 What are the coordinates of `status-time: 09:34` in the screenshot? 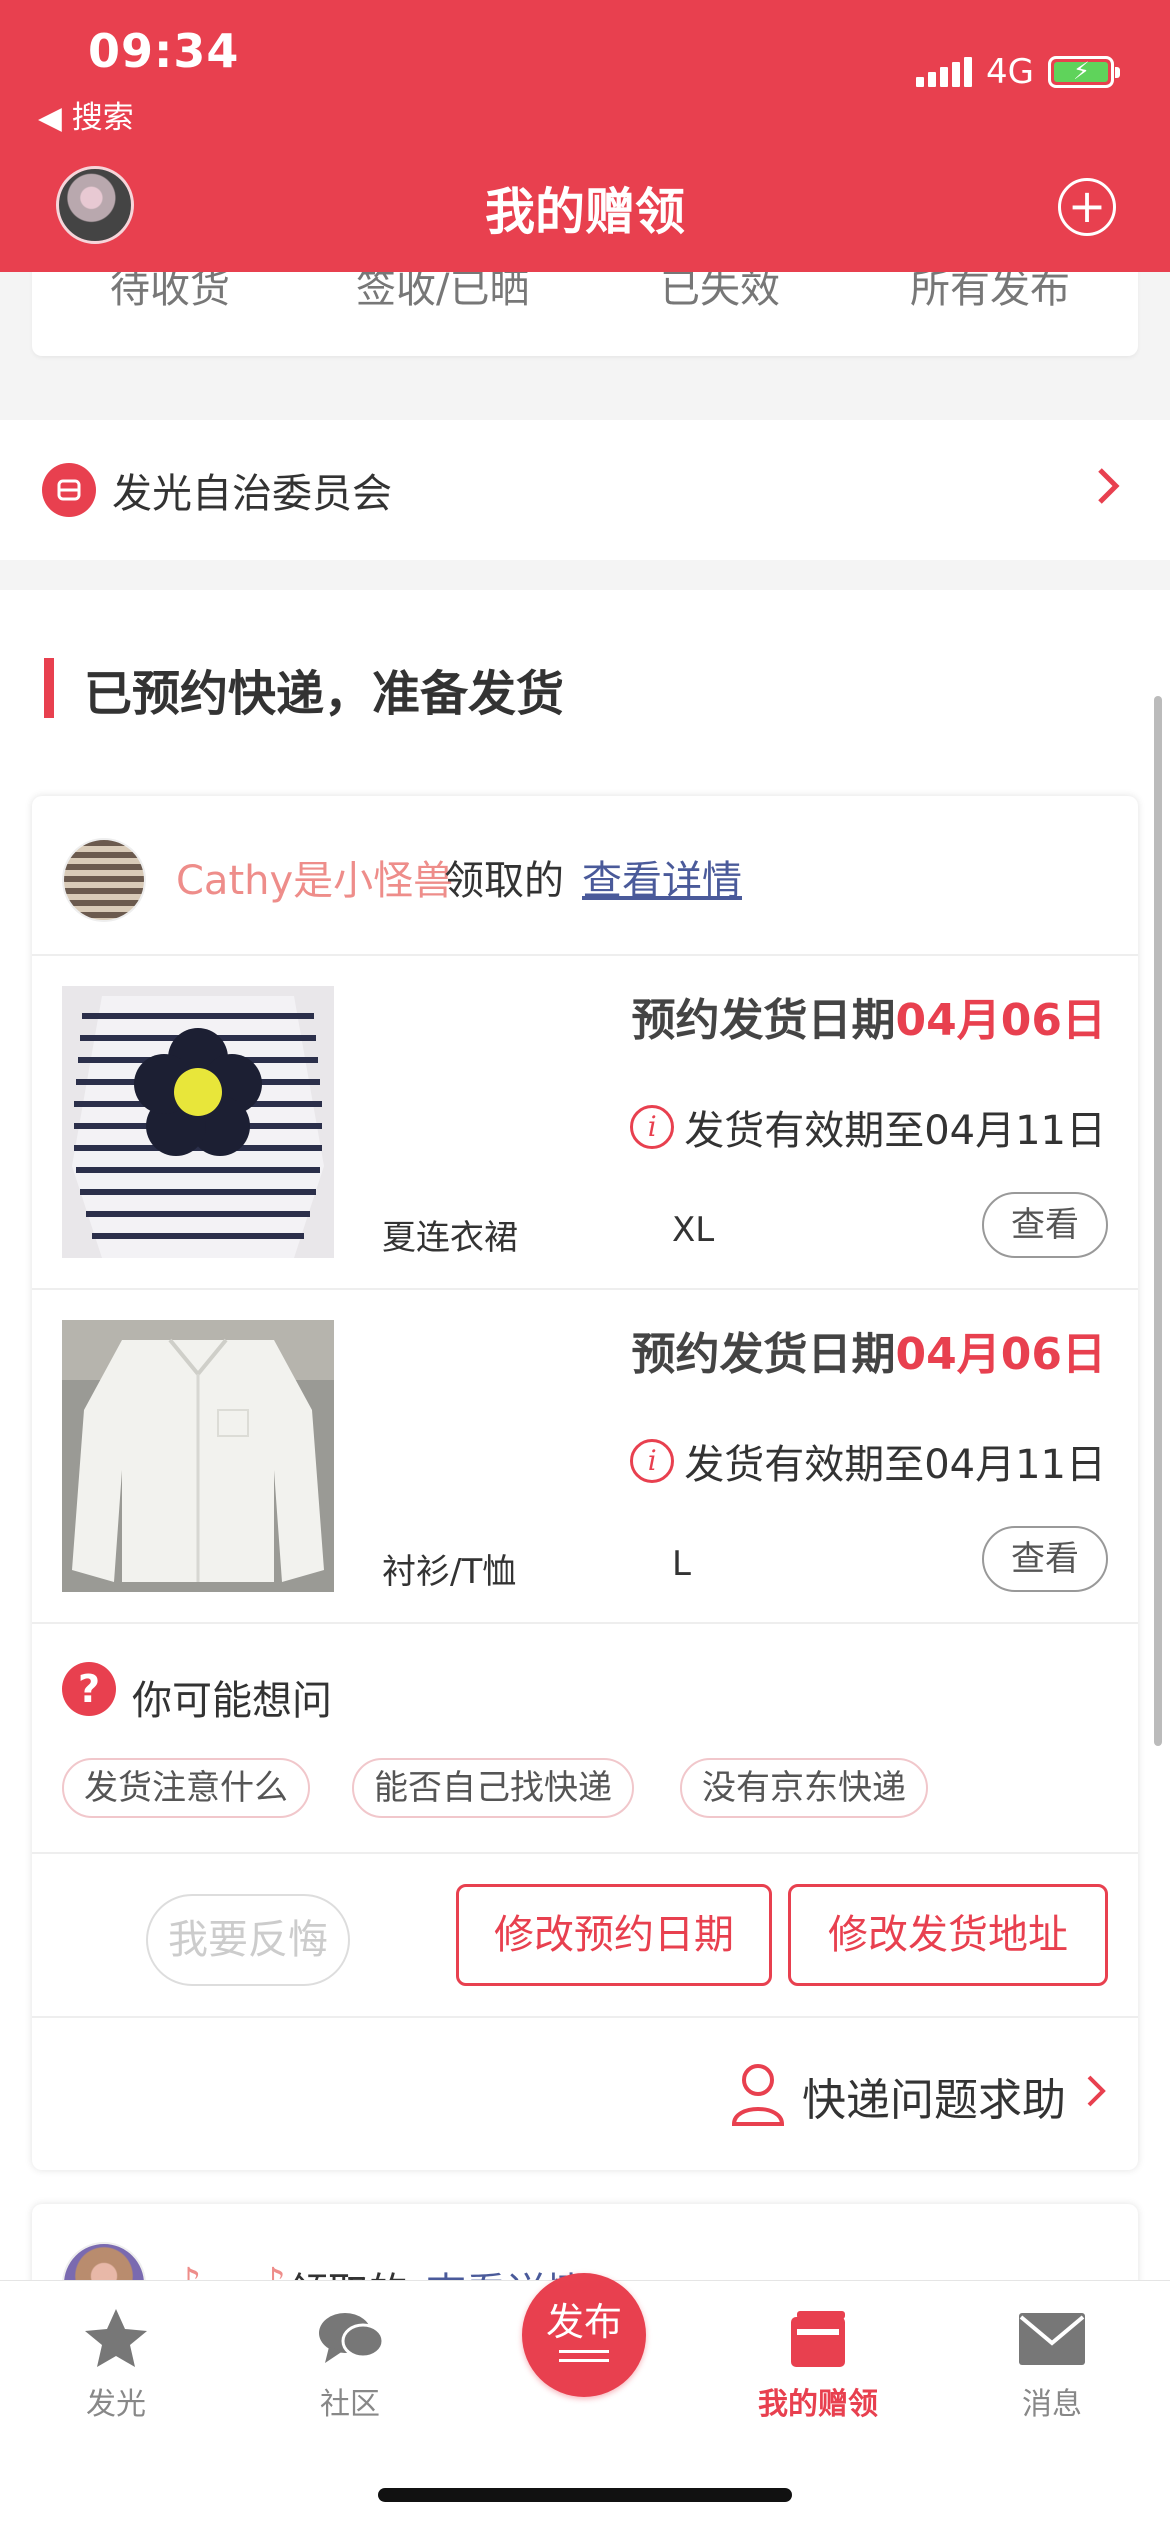 It's located at (164, 51).